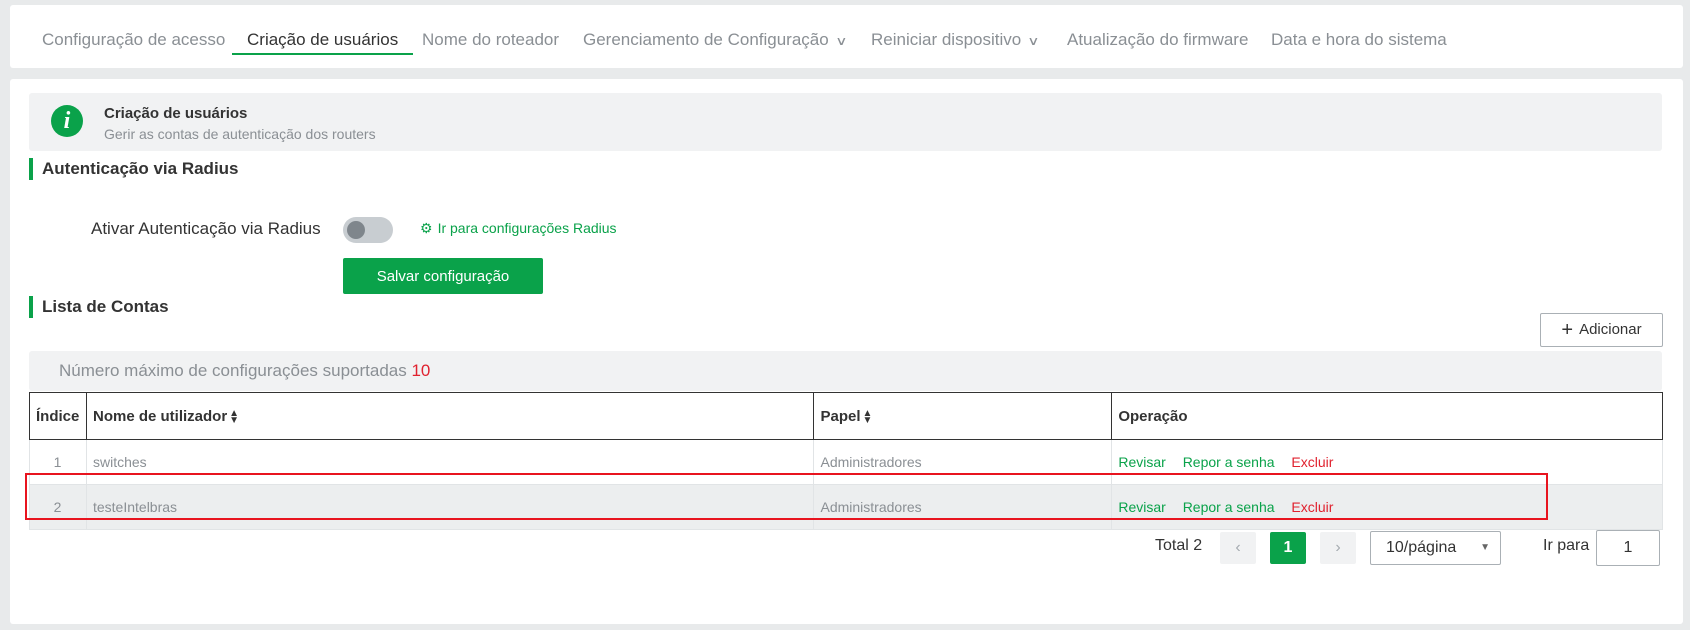 This screenshot has width=1690, height=630. What do you see at coordinates (449, 462) in the screenshot?
I see `cell-username: switches` at bounding box center [449, 462].